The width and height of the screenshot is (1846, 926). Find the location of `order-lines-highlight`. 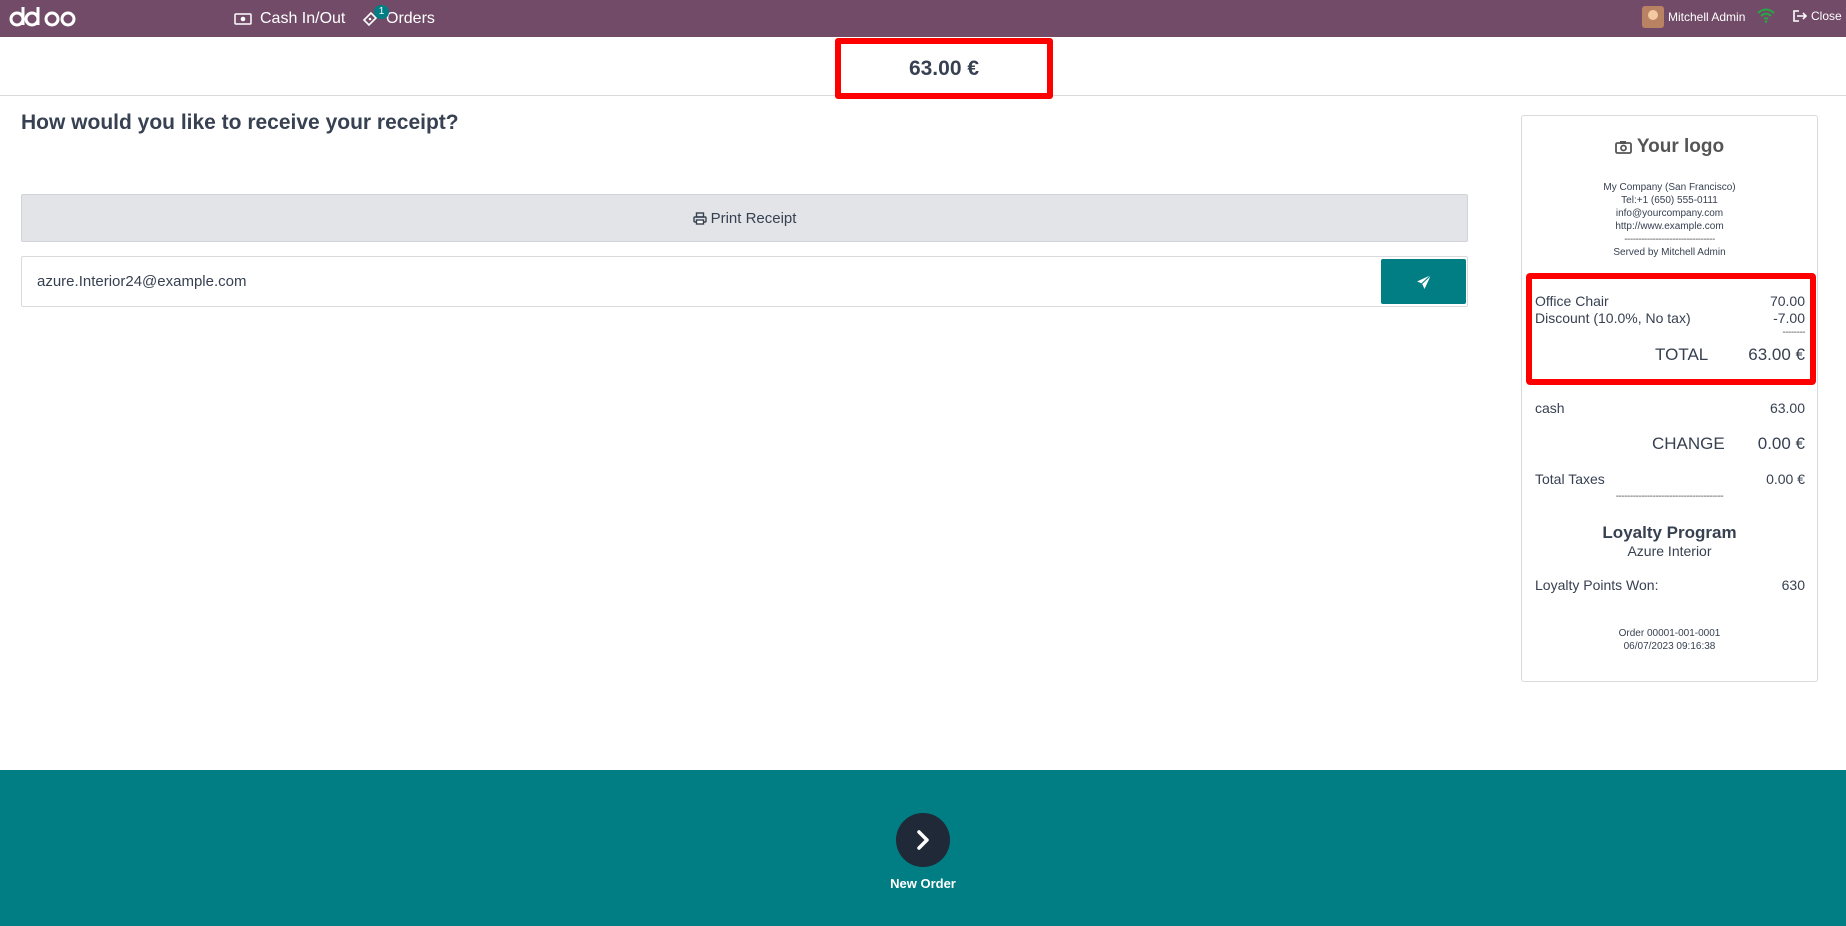

order-lines-highlight is located at coordinates (1671, 329).